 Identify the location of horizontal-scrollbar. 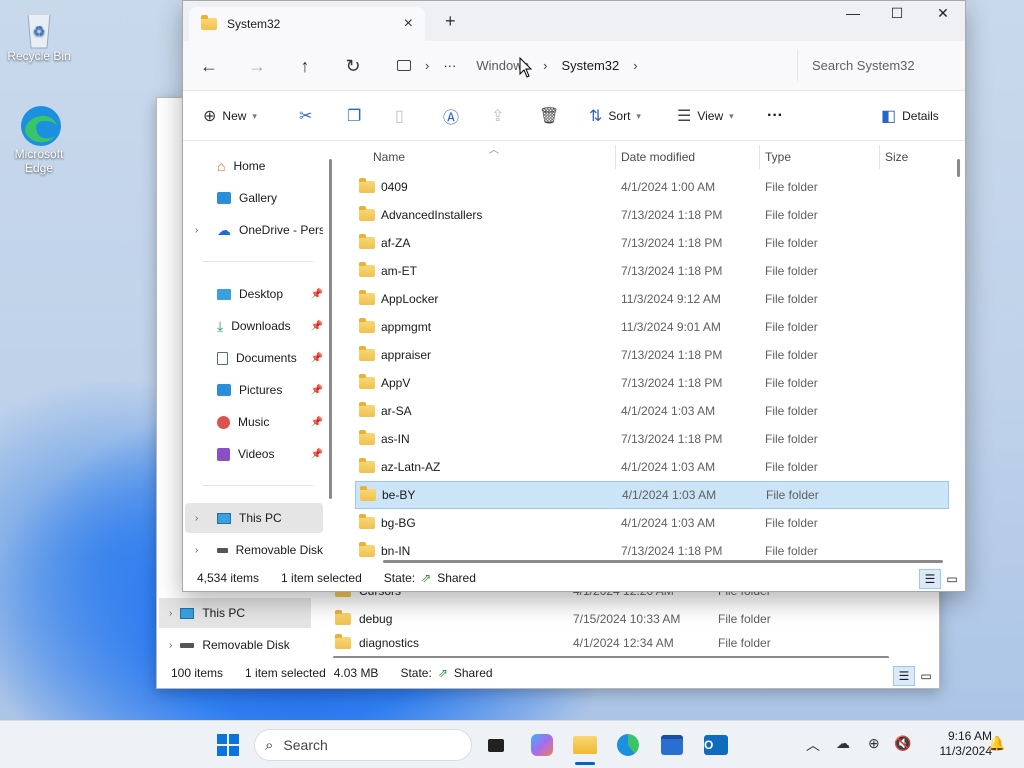
(663, 561).